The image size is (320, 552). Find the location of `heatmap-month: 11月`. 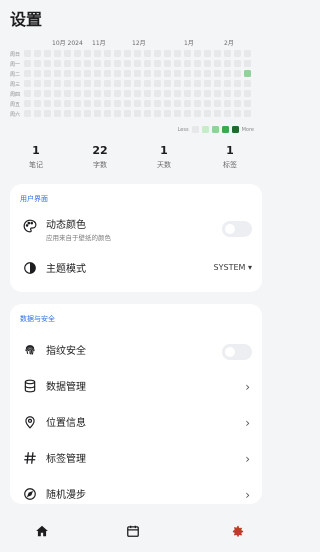

heatmap-month: 11月 is located at coordinates (99, 43).